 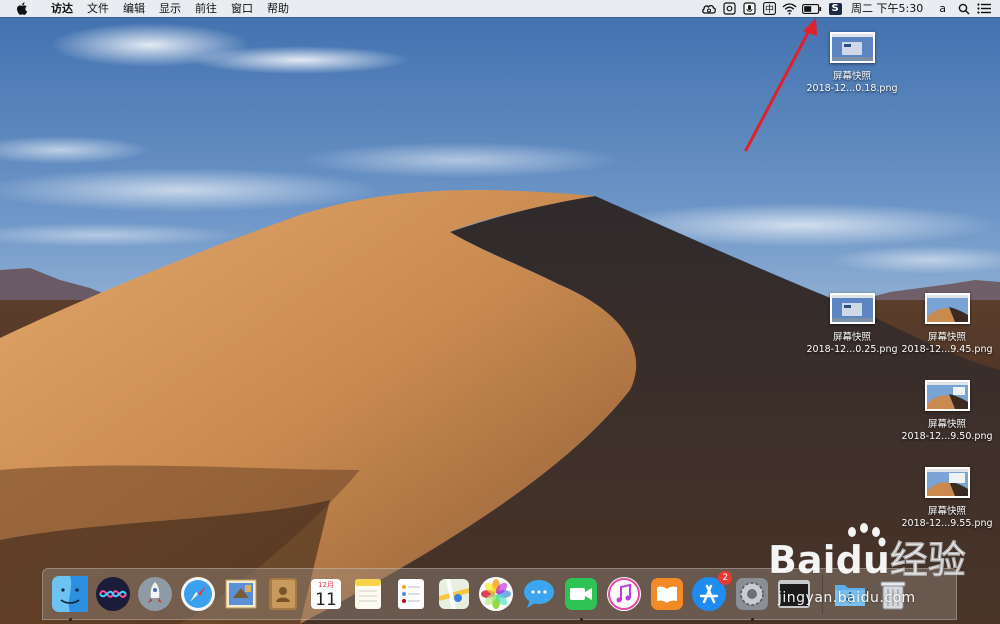 I want to click on file-name: 2018-12...9.50.png, so click(x=947, y=436).